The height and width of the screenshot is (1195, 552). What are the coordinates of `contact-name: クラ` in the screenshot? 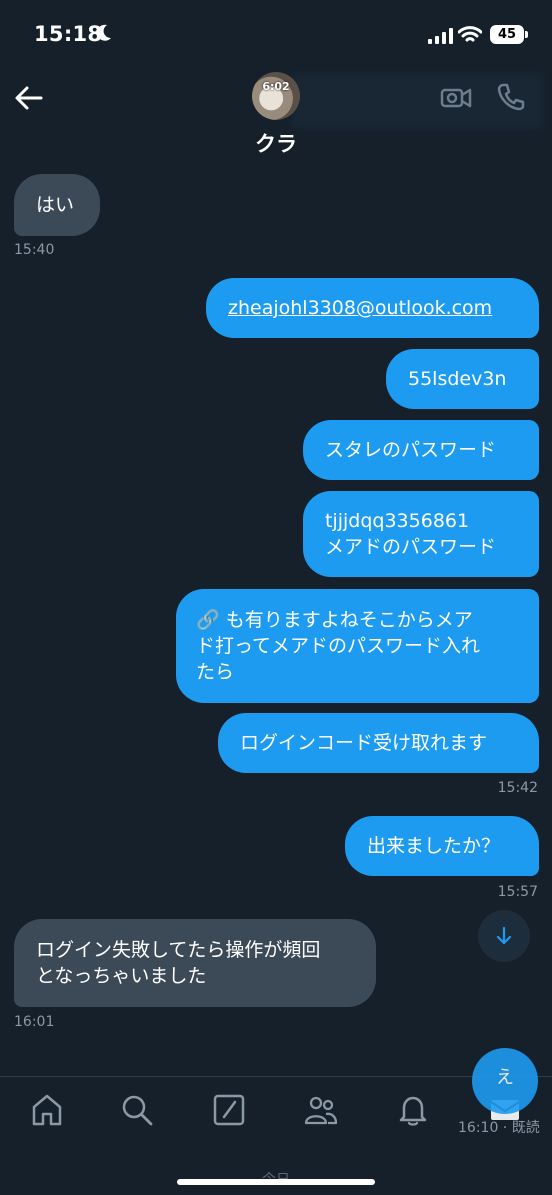 It's located at (276, 143).